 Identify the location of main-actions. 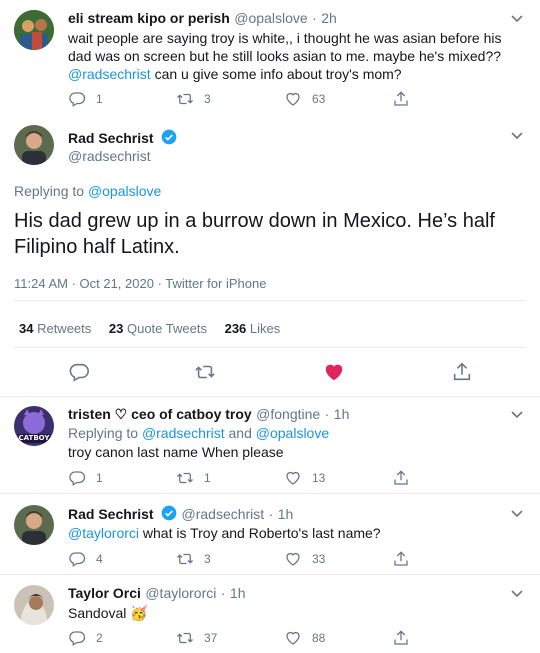
(270, 372).